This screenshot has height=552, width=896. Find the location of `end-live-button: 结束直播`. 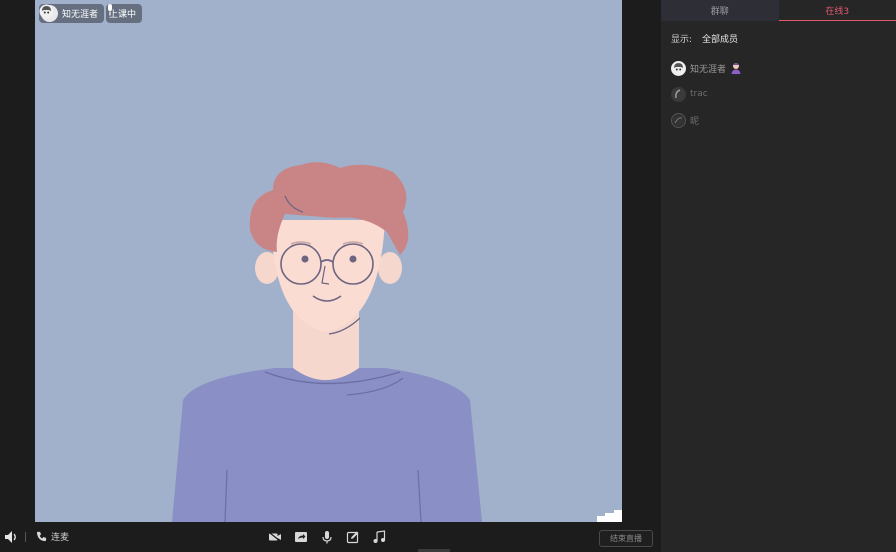

end-live-button: 结束直播 is located at coordinates (626, 538).